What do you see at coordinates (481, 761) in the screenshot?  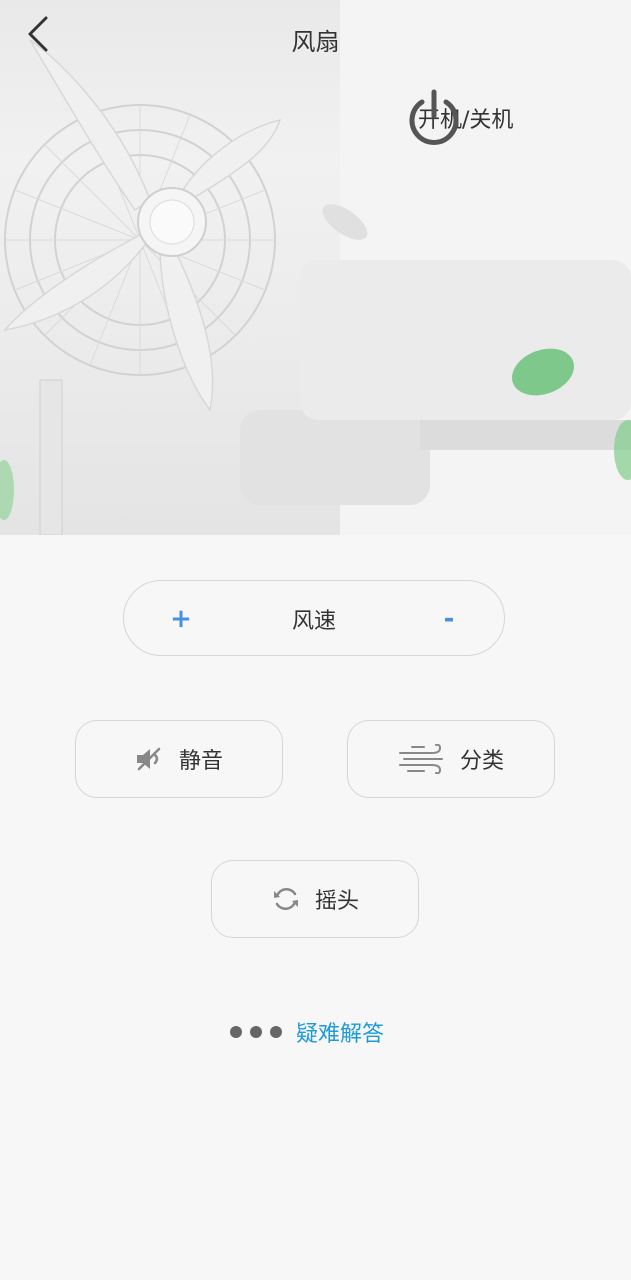 I see `category-label: 分类` at bounding box center [481, 761].